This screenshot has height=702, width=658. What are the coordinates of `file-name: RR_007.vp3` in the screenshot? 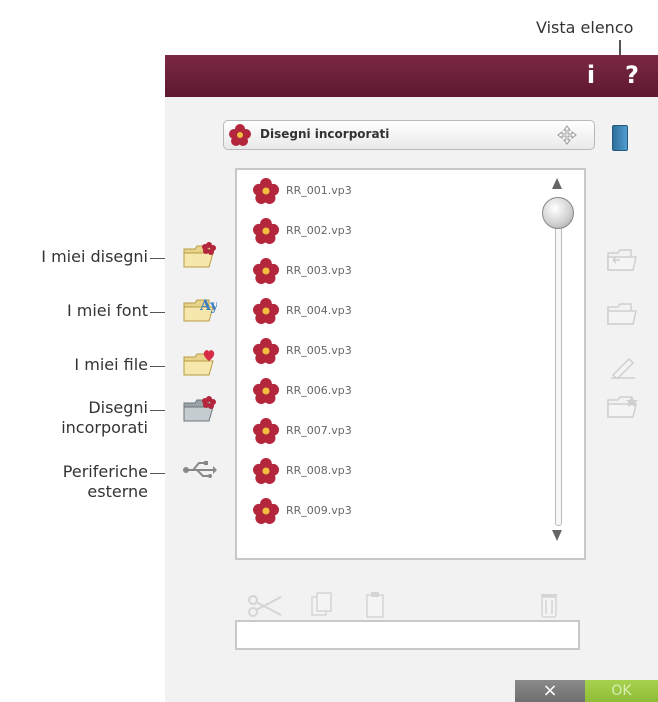 It's located at (319, 430).